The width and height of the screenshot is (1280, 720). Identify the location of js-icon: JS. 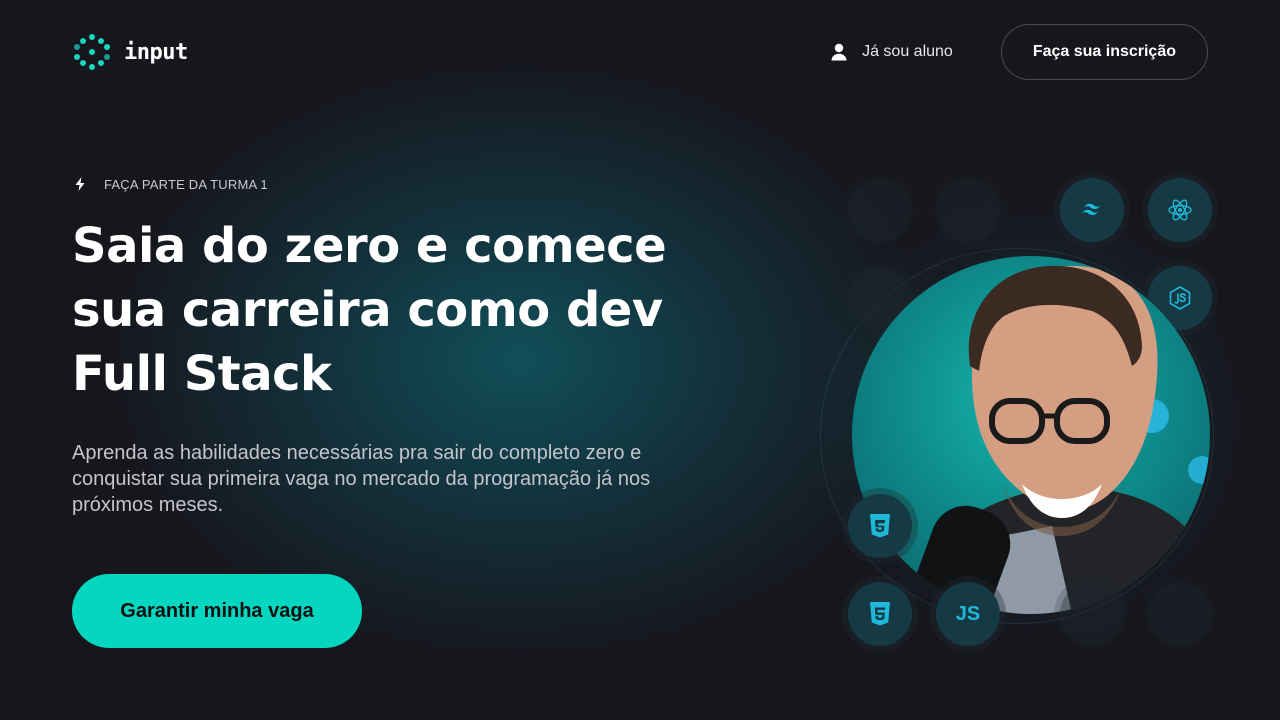
(968, 614).